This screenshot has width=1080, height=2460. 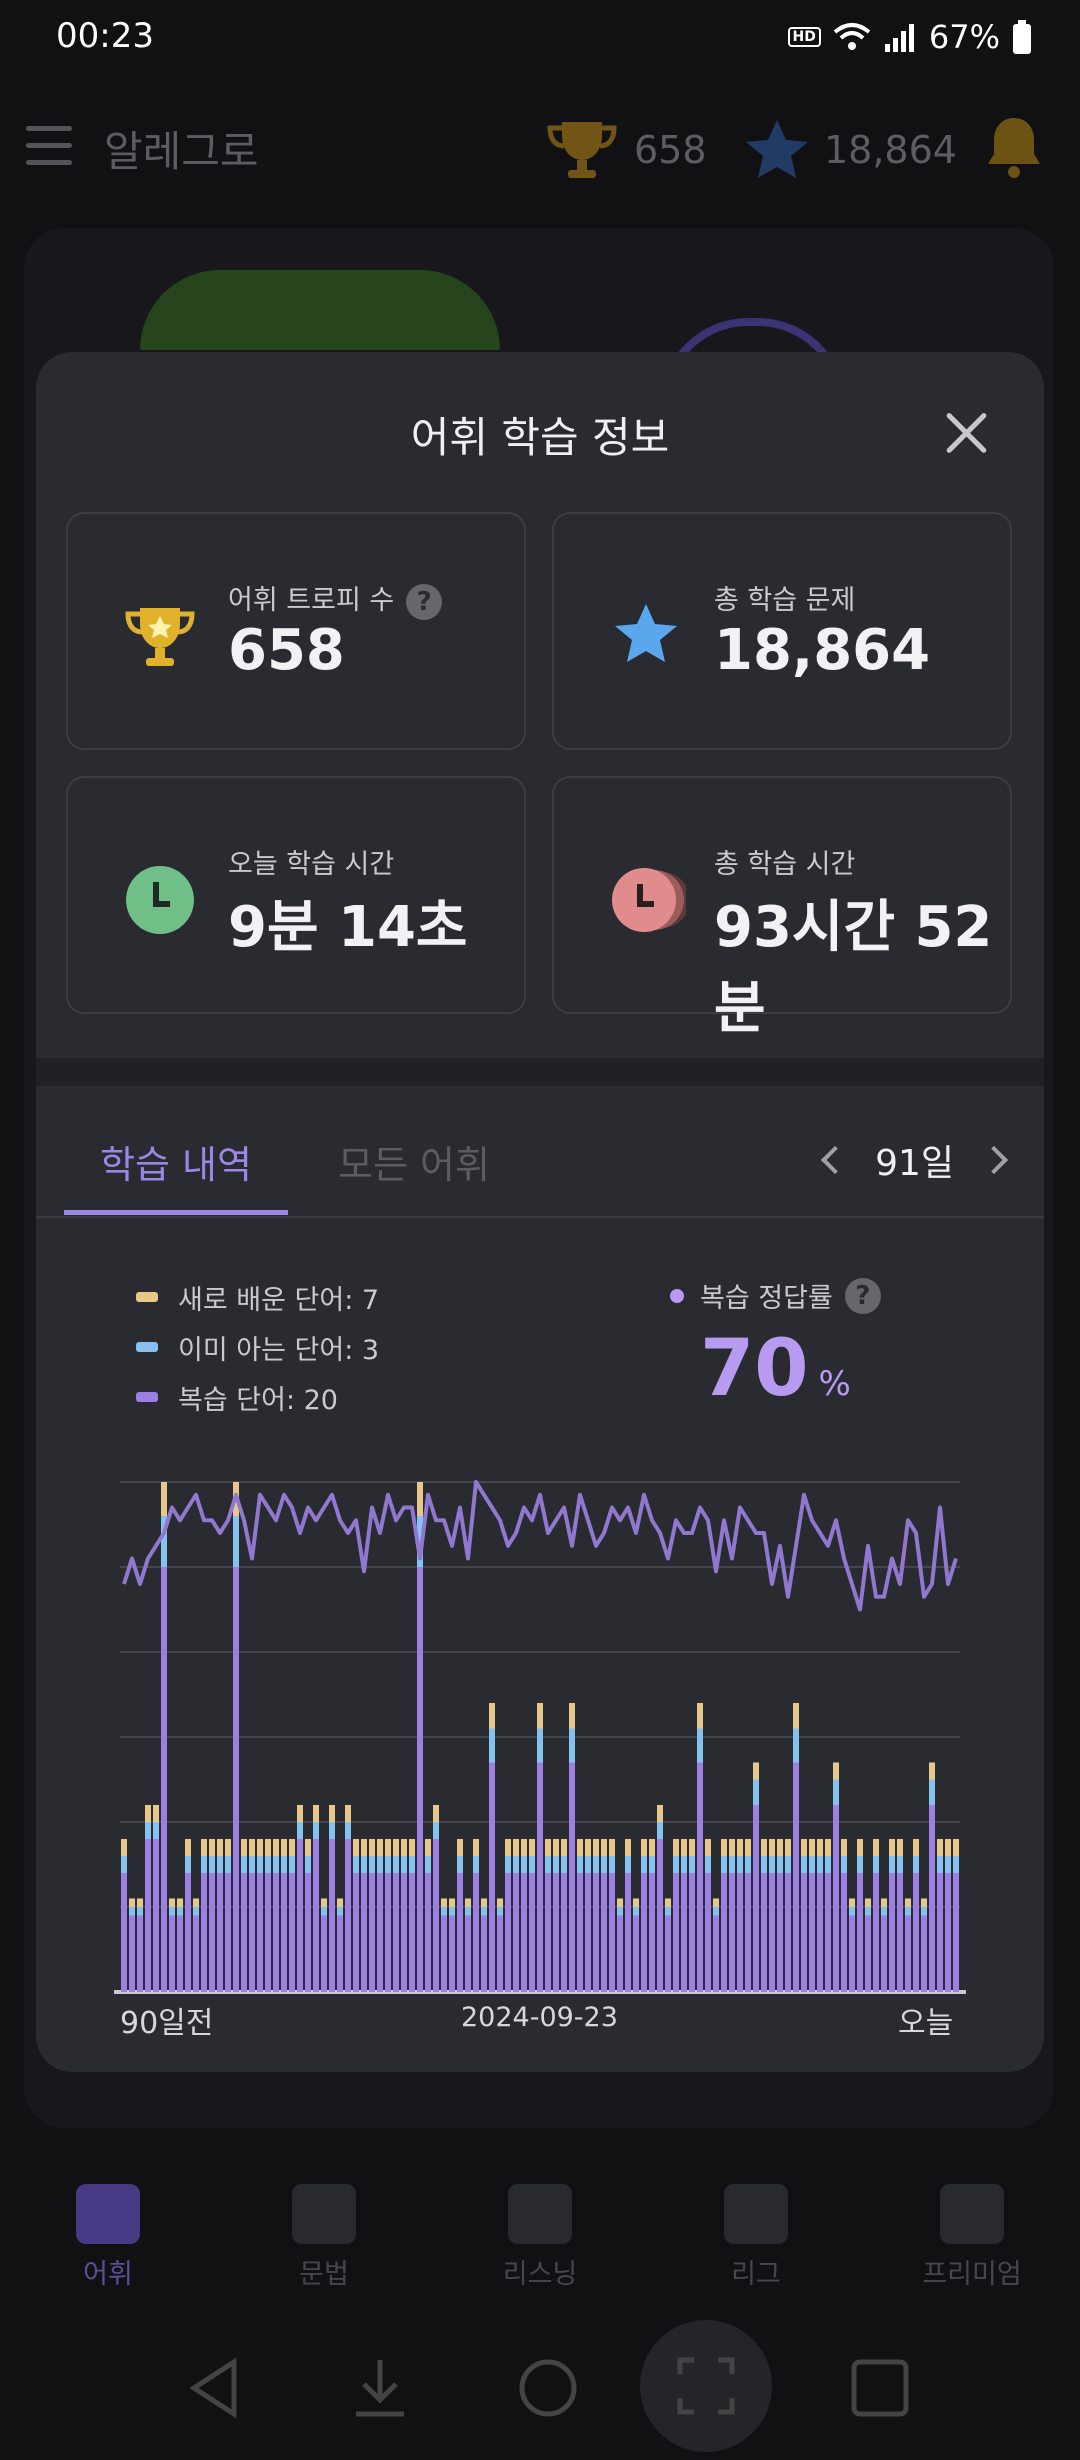 I want to click on recents-icon, so click(x=880, y=2388).